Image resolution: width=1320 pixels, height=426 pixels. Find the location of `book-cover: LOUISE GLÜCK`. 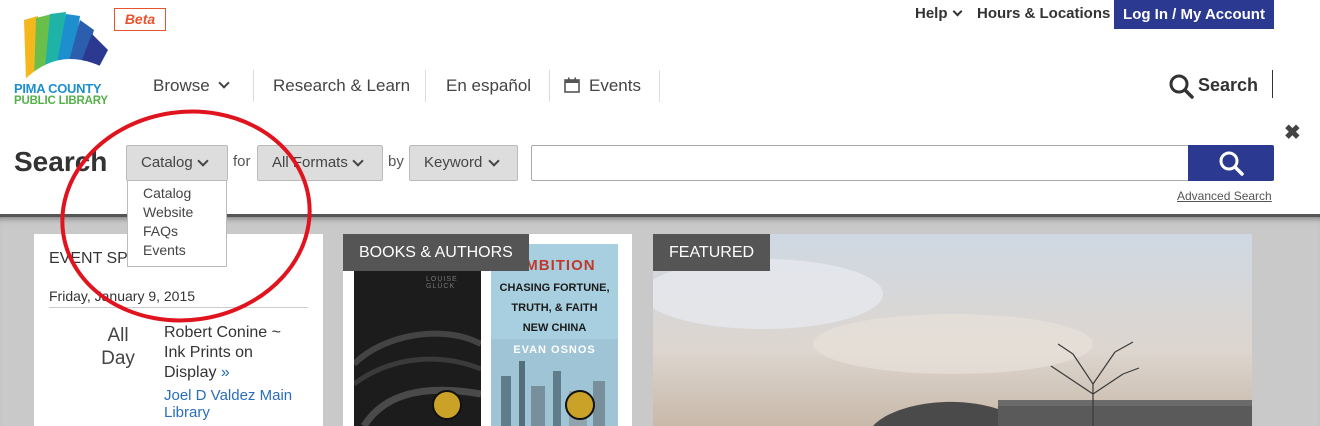

book-cover: LOUISE GLÜCK is located at coordinates (417, 335).